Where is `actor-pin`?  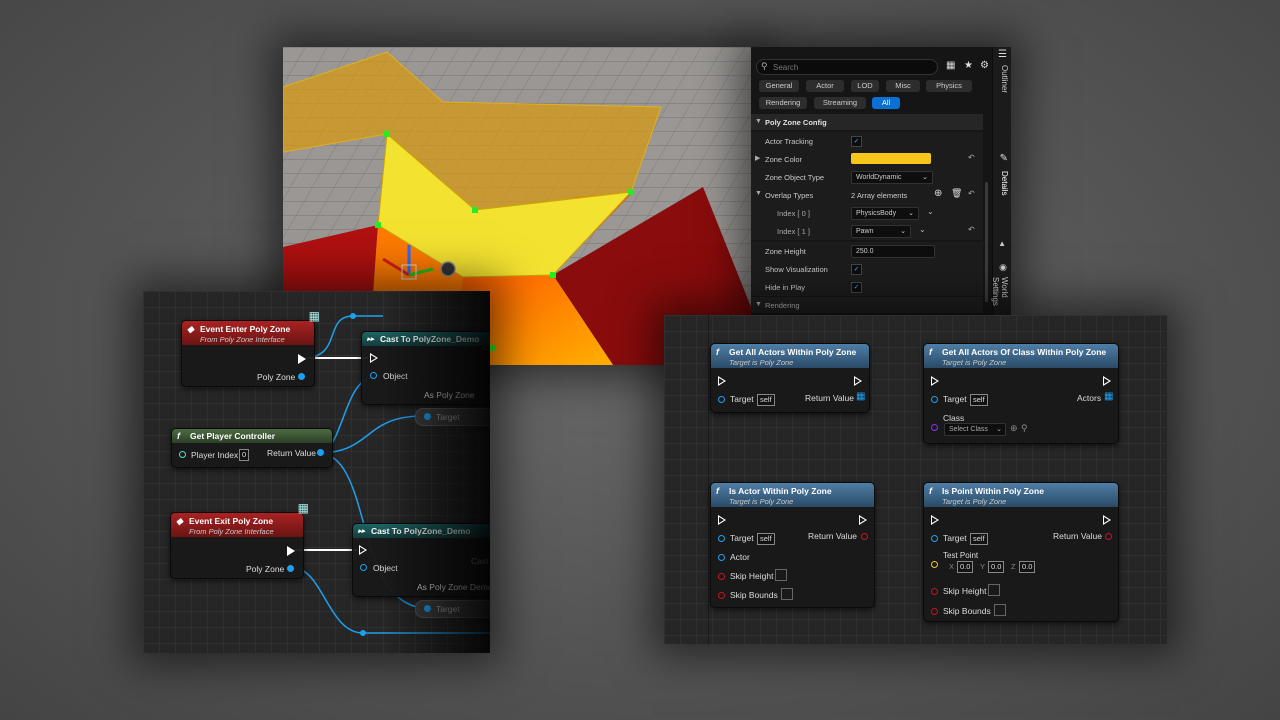
actor-pin is located at coordinates (721, 557).